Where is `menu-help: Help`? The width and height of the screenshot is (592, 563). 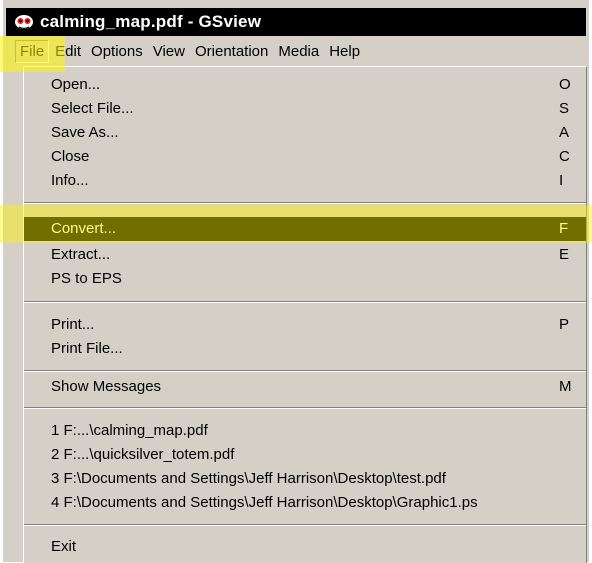
menu-help: Help is located at coordinates (344, 51).